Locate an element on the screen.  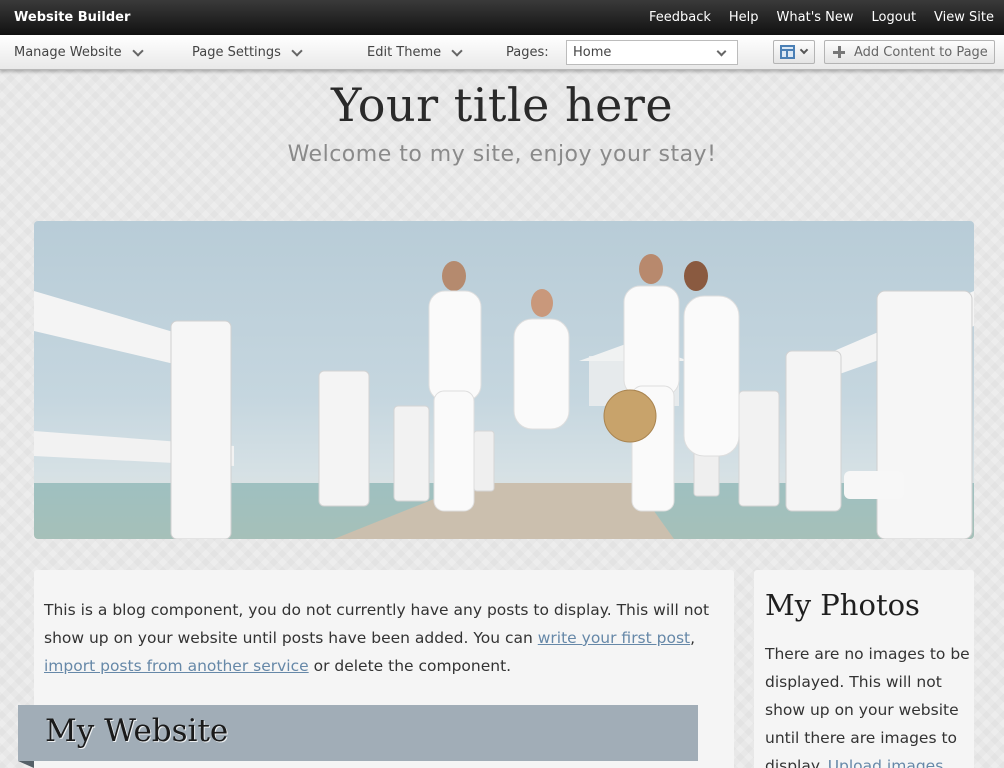
blog-text-part: or delete the component. is located at coordinates (410, 666).